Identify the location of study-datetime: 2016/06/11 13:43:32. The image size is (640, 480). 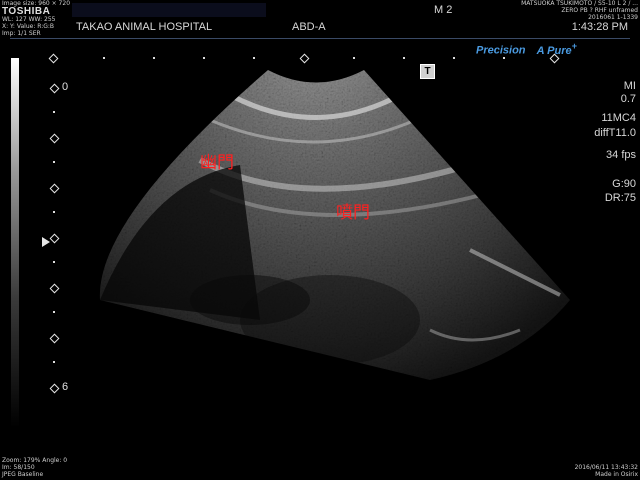
(606, 467).